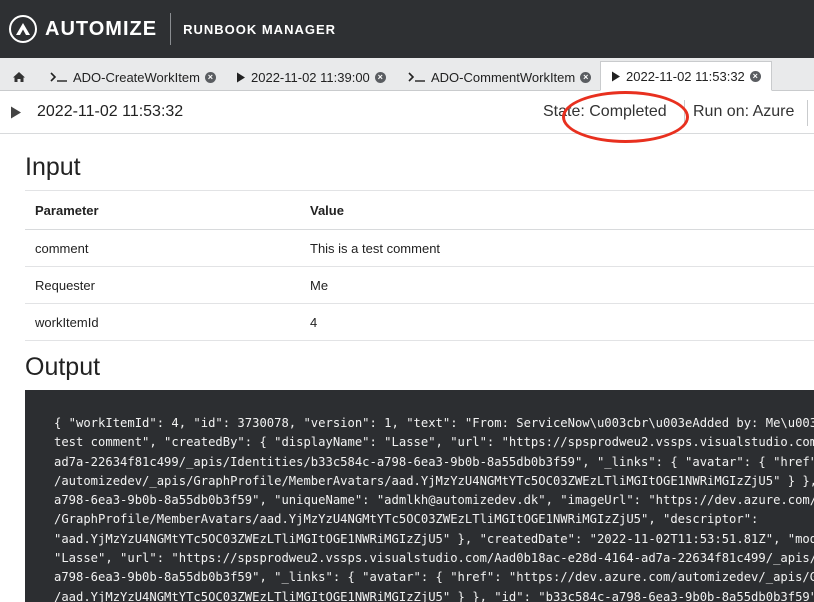  Describe the element at coordinates (136, 77) in the screenshot. I see `tab-label: ADO-CreateWorkItem` at that location.